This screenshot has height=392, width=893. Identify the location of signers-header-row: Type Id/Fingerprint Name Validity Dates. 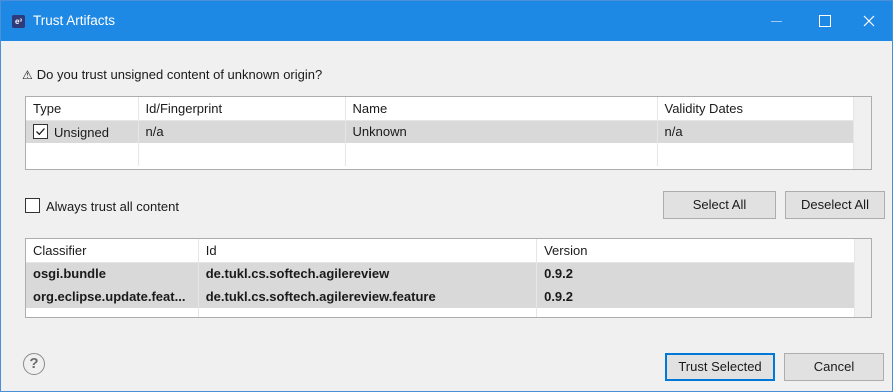
(448, 109).